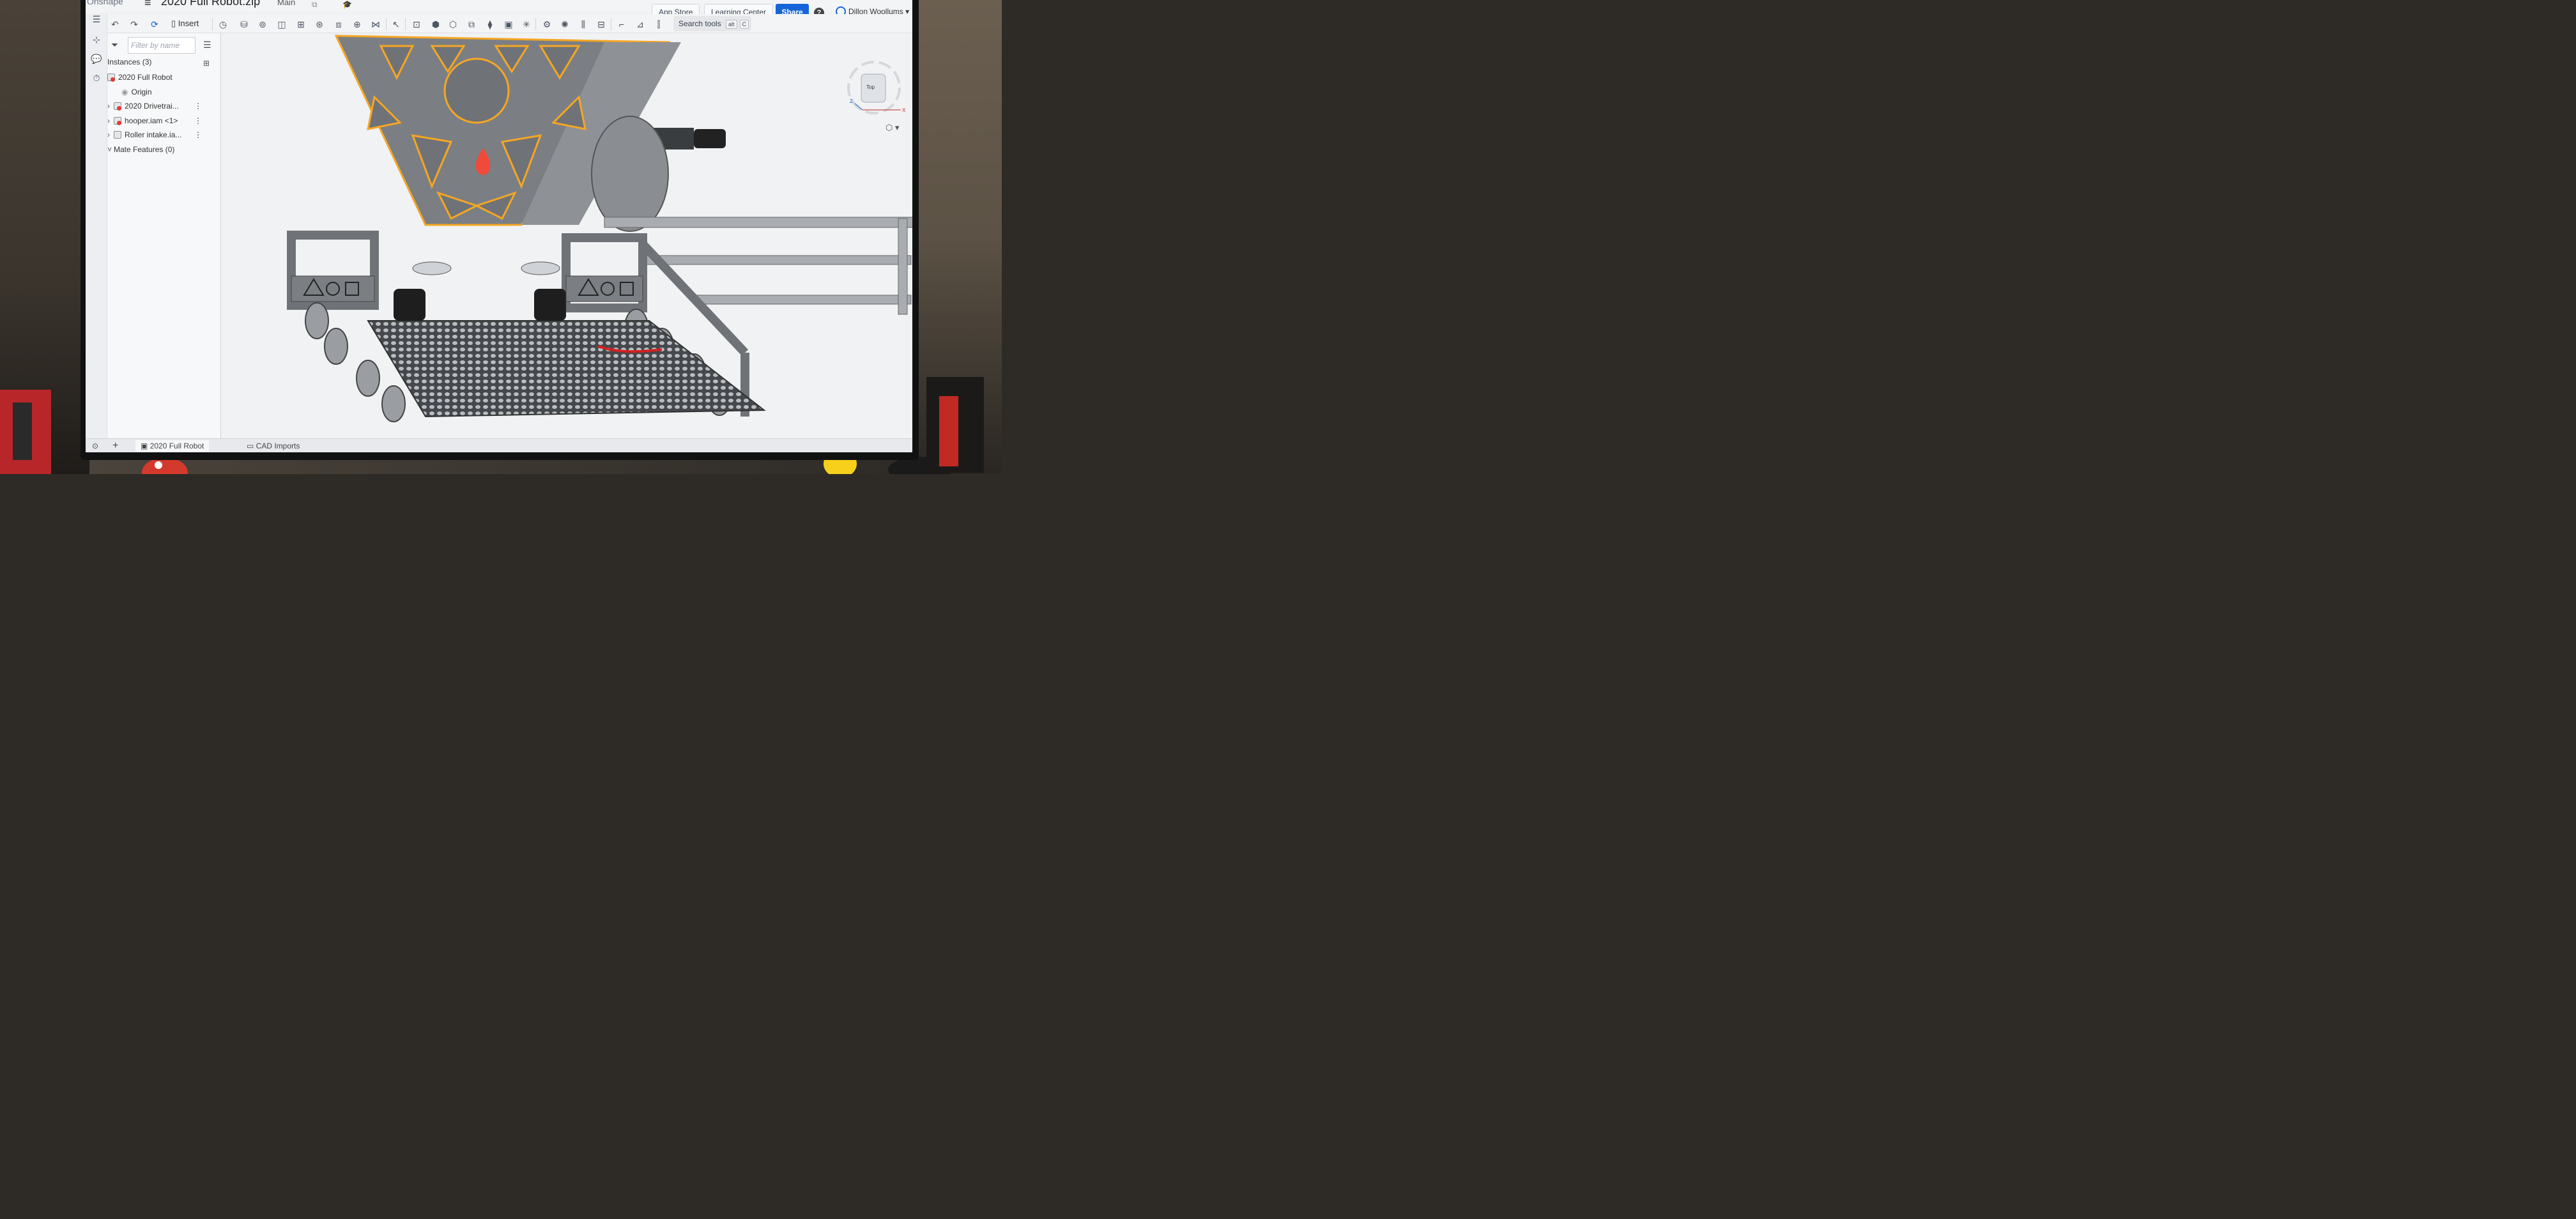 The width and height of the screenshot is (2576, 1219). I want to click on search-tools-label: Search tools, so click(699, 23).